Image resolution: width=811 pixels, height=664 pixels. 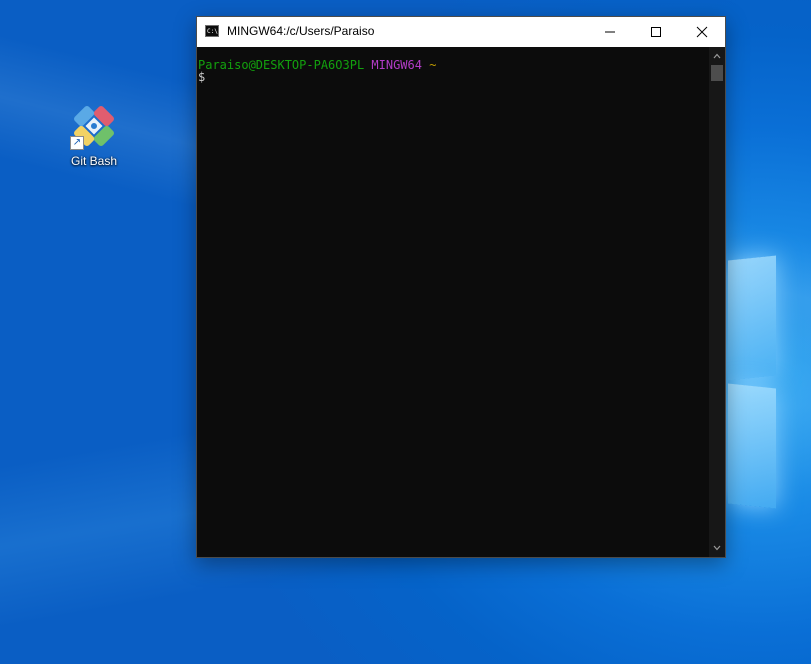 I want to click on prompt-environment: MINGW64, so click(x=396, y=65).